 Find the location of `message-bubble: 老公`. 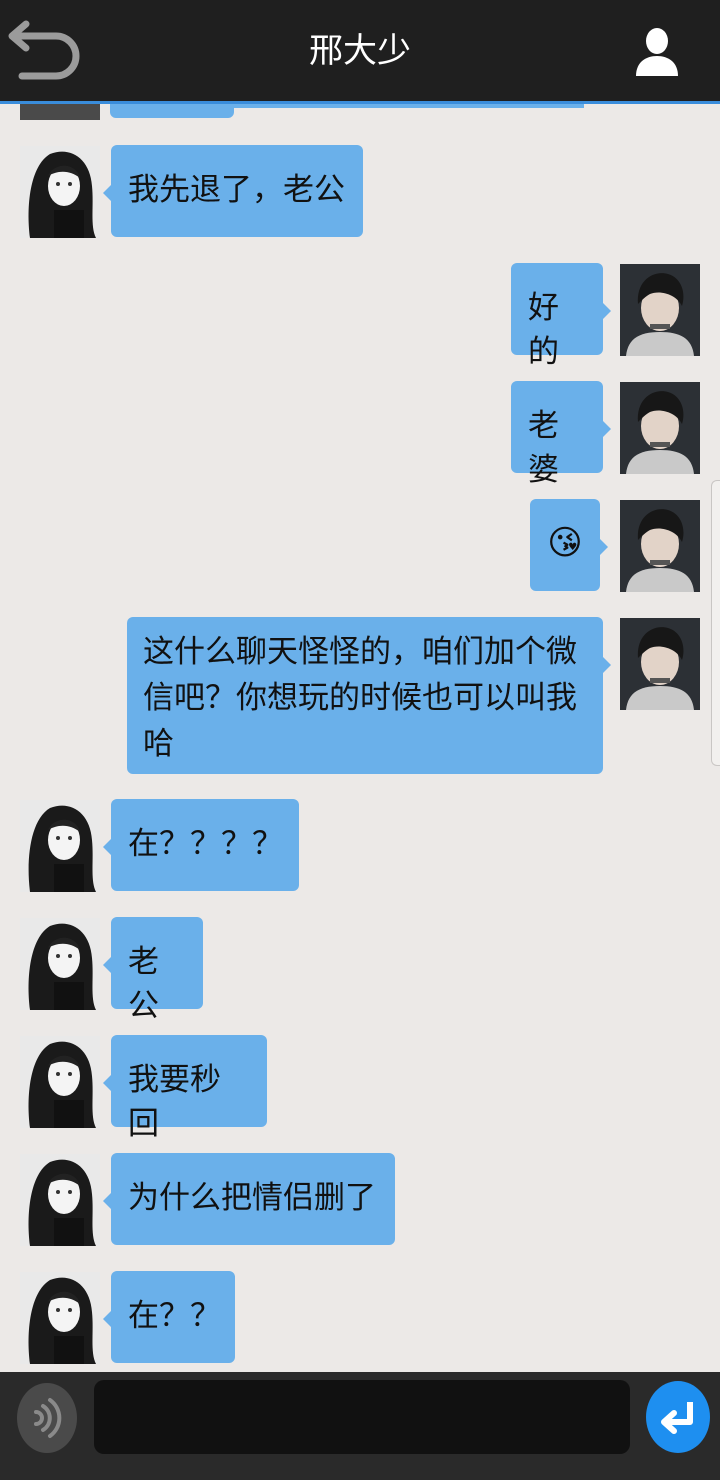

message-bubble: 老公 is located at coordinates (153, 970).